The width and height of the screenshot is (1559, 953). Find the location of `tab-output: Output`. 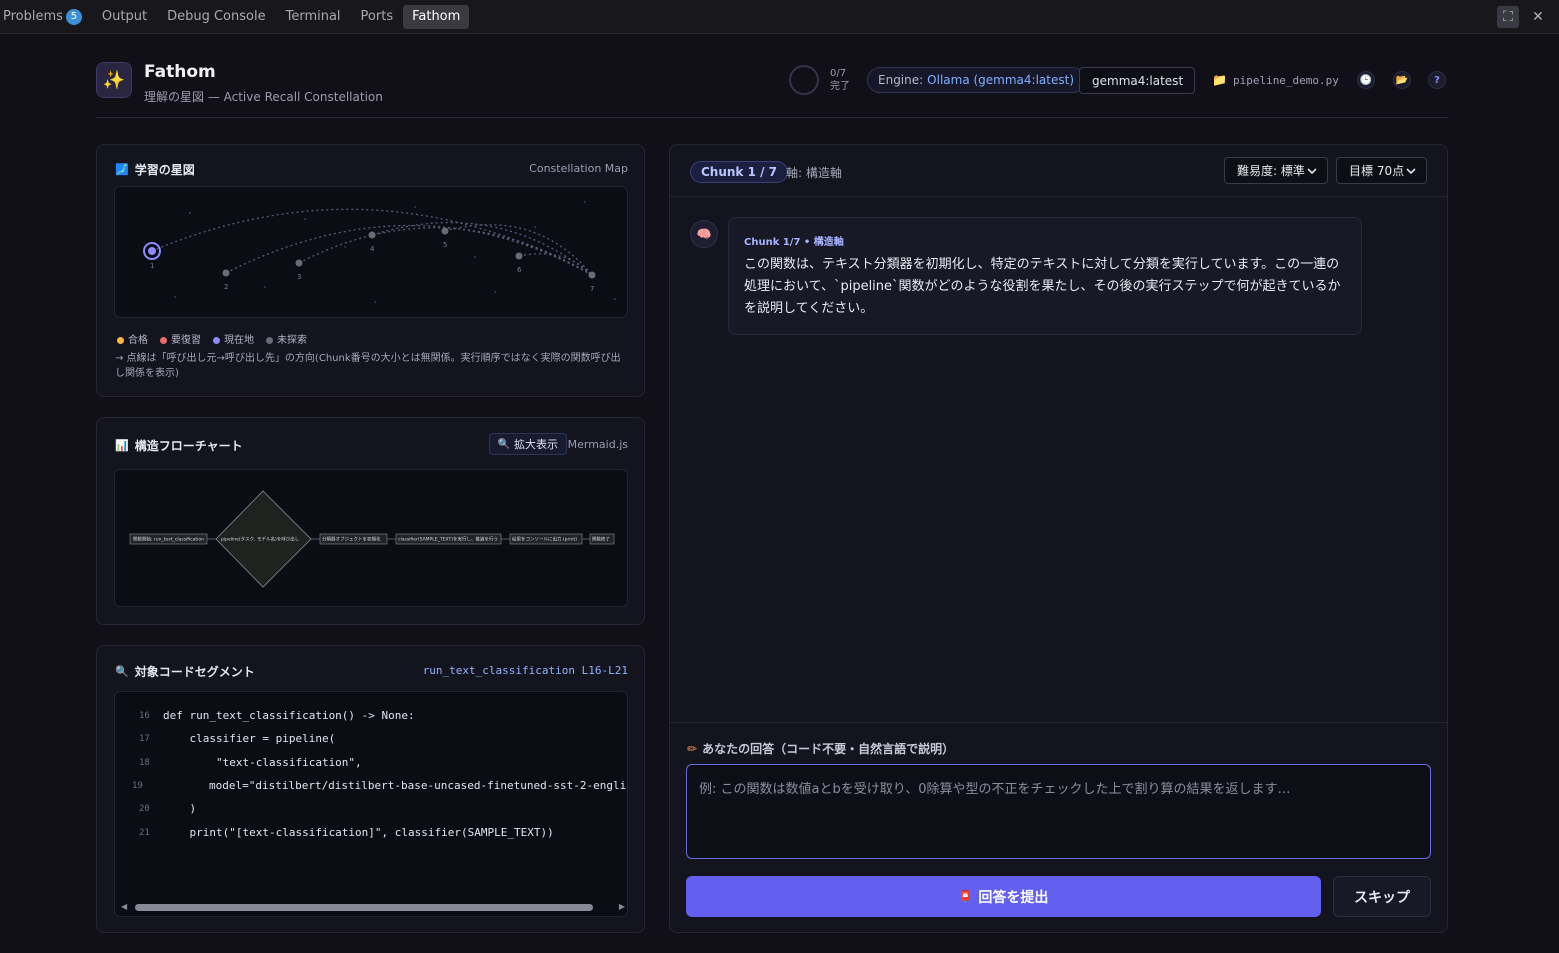

tab-output: Output is located at coordinates (124, 17).